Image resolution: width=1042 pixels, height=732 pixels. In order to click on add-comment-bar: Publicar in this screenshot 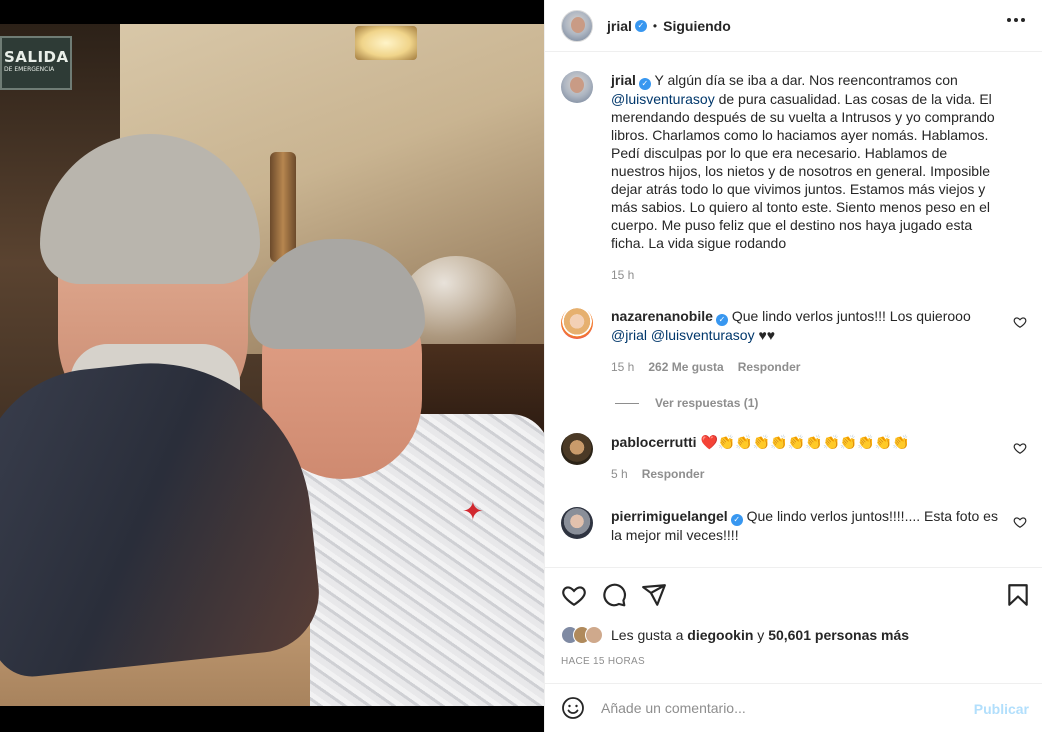, I will do `click(793, 707)`.